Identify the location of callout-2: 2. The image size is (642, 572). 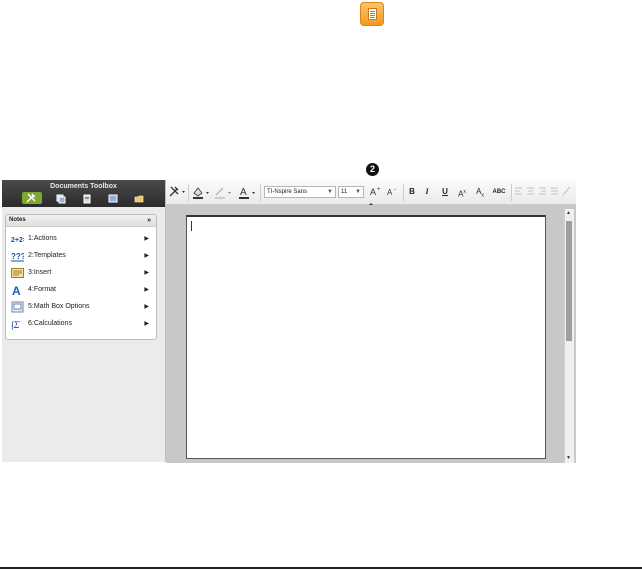
(372, 169).